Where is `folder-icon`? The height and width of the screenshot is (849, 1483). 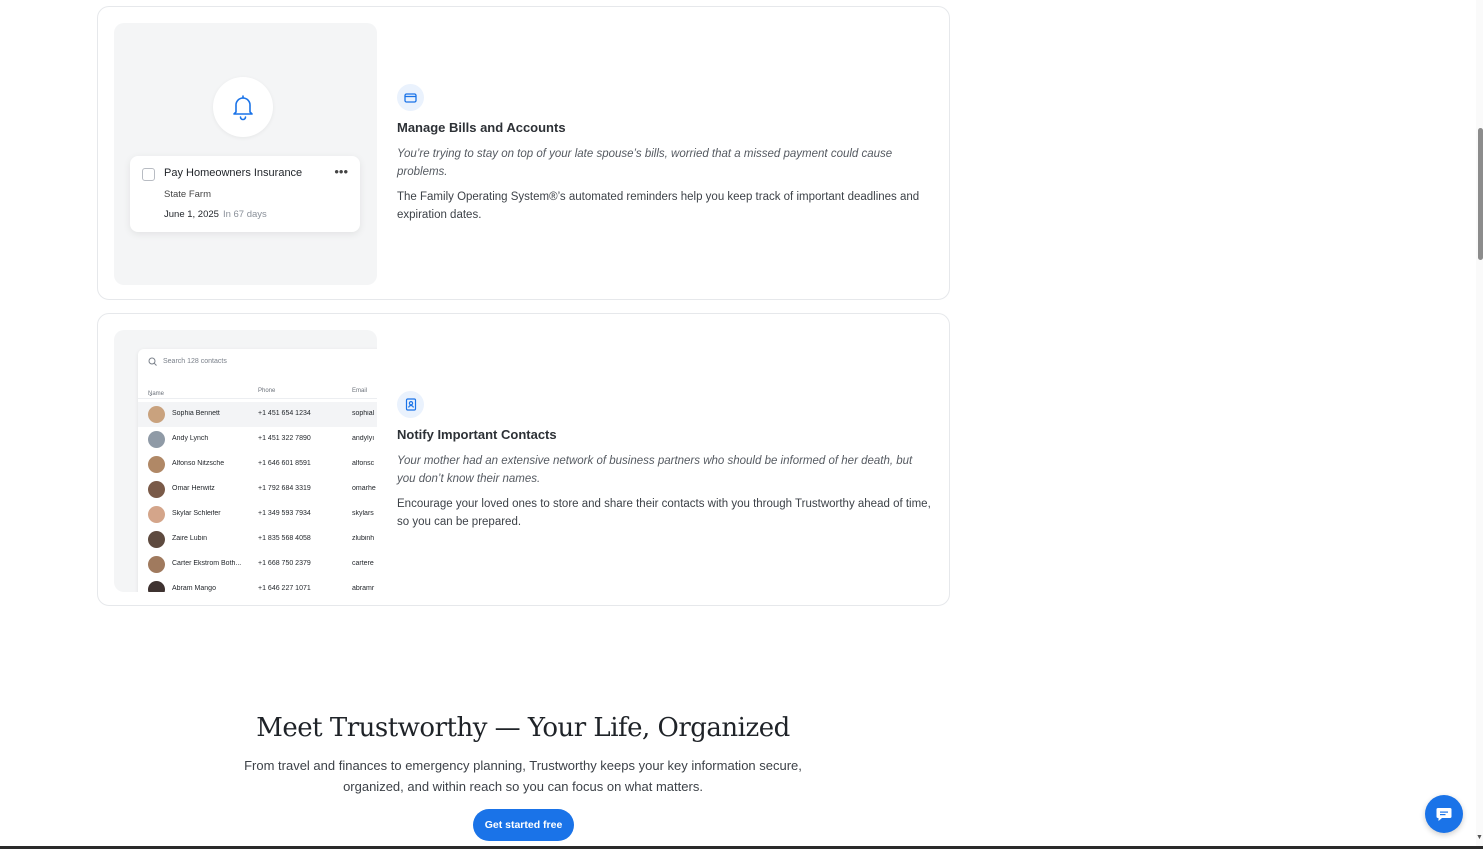 folder-icon is located at coordinates (410, 97).